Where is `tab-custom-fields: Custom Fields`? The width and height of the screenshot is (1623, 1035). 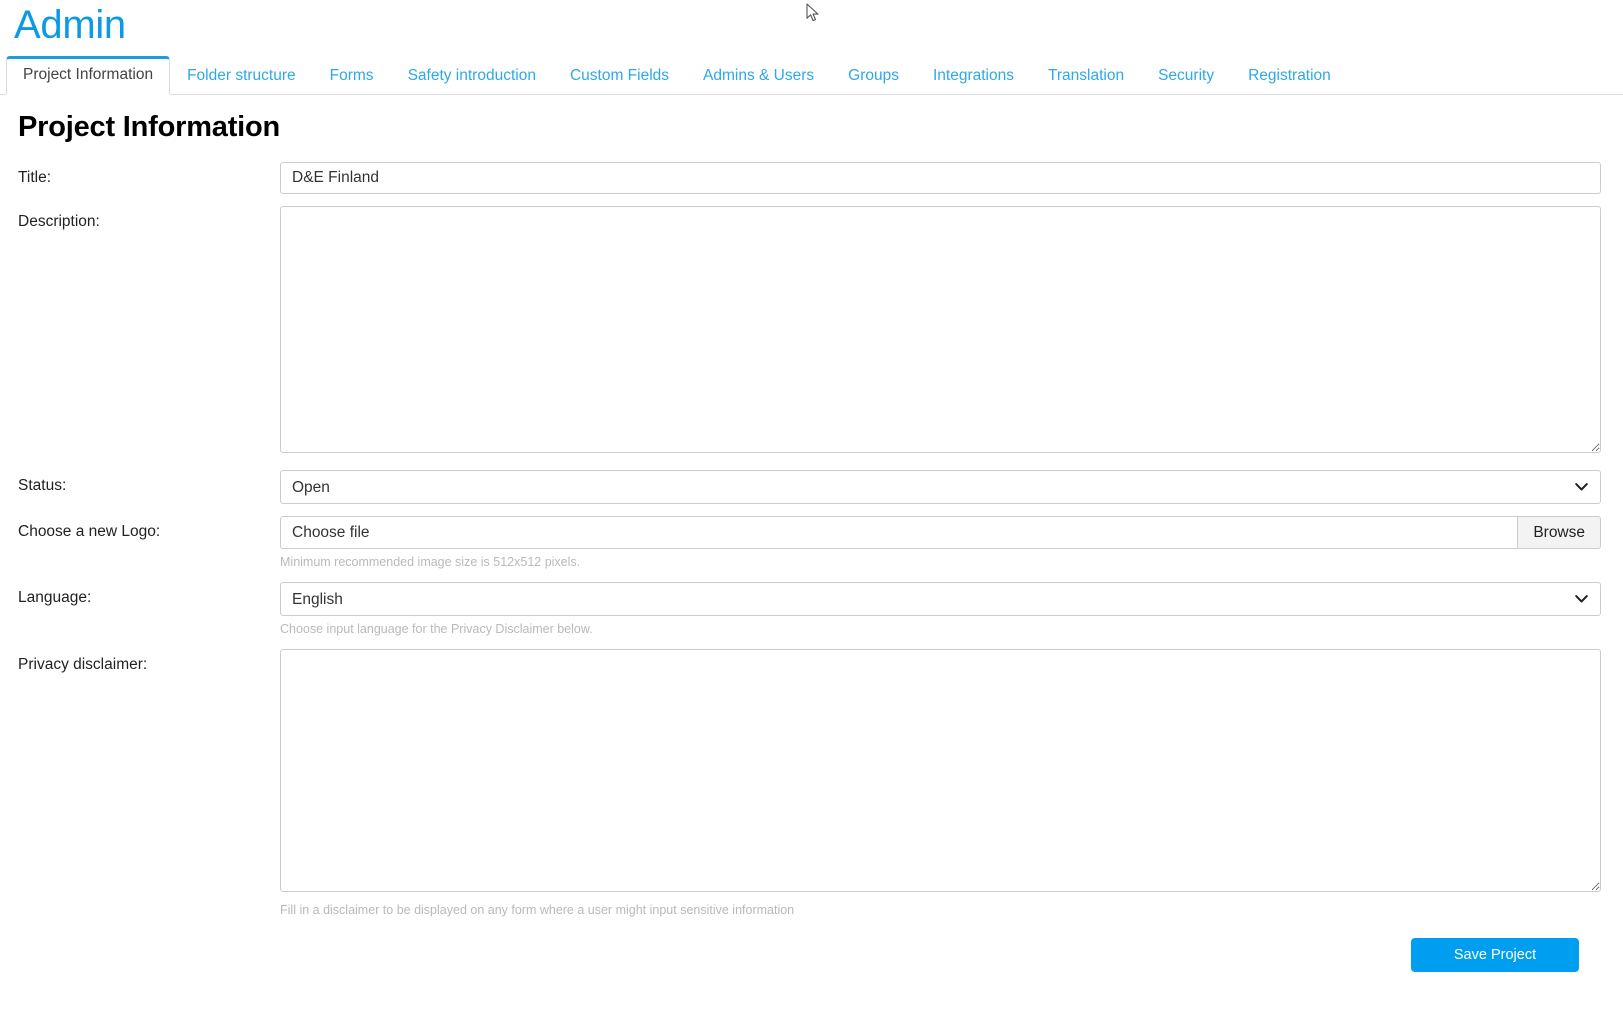 tab-custom-fields: Custom Fields is located at coordinates (619, 76).